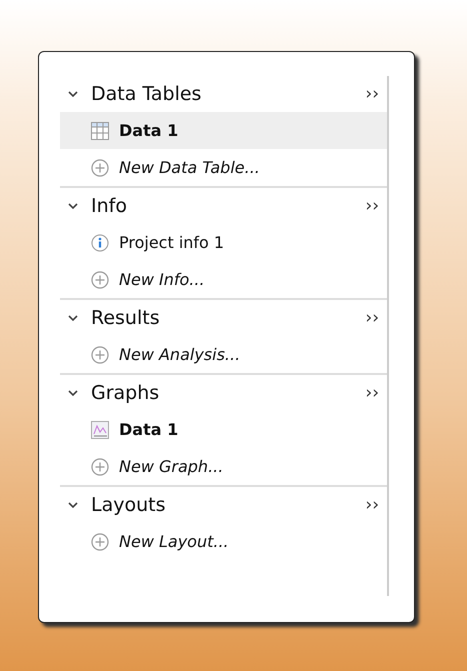 The width and height of the screenshot is (467, 671). What do you see at coordinates (100, 131) in the screenshot?
I see `table-icon` at bounding box center [100, 131].